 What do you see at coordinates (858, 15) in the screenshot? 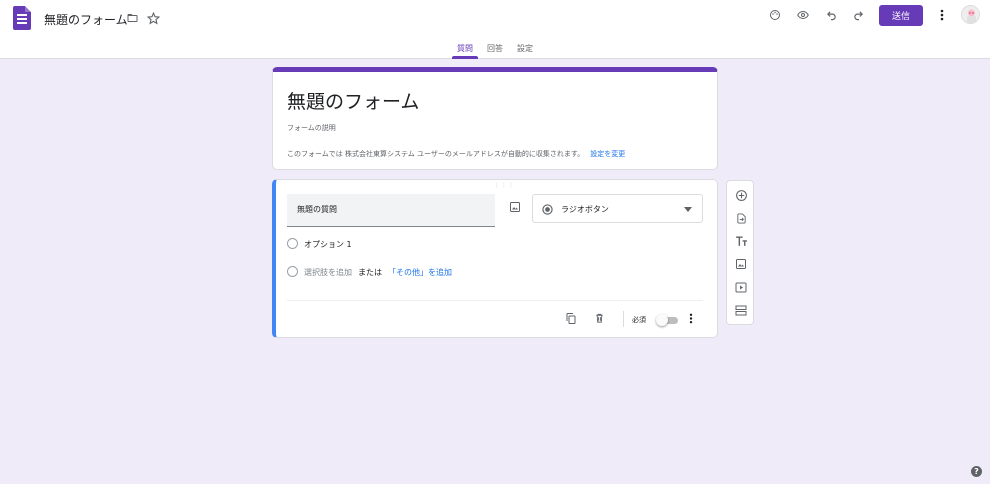
I see `redo-icon` at bounding box center [858, 15].